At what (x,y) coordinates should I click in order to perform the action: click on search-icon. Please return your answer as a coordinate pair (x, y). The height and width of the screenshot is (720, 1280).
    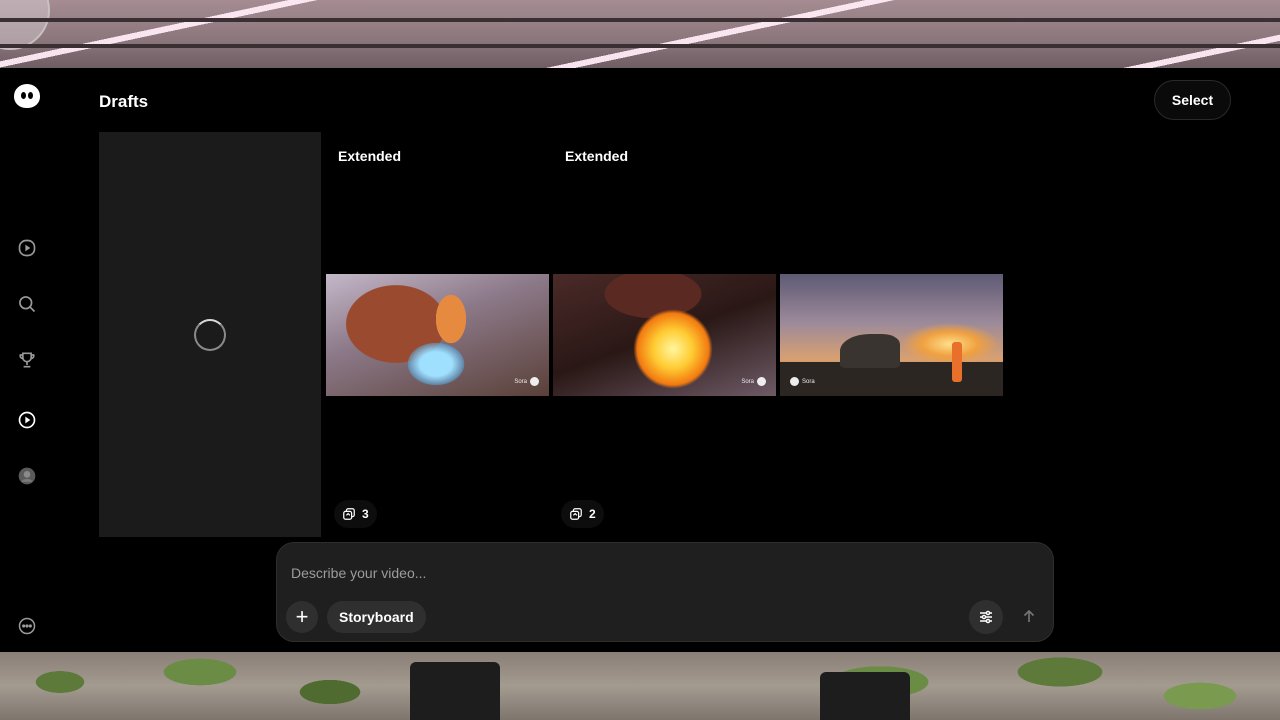
    Looking at the image, I should click on (27, 304).